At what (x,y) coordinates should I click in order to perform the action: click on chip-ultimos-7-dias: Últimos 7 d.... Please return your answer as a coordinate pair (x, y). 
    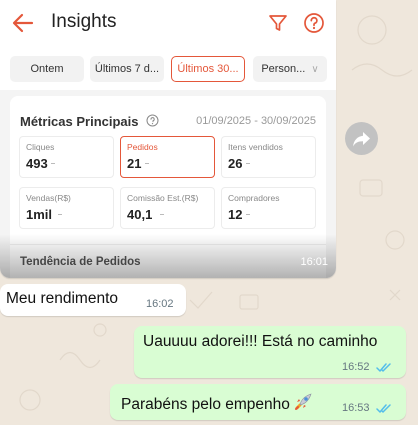
    Looking at the image, I should click on (127, 69).